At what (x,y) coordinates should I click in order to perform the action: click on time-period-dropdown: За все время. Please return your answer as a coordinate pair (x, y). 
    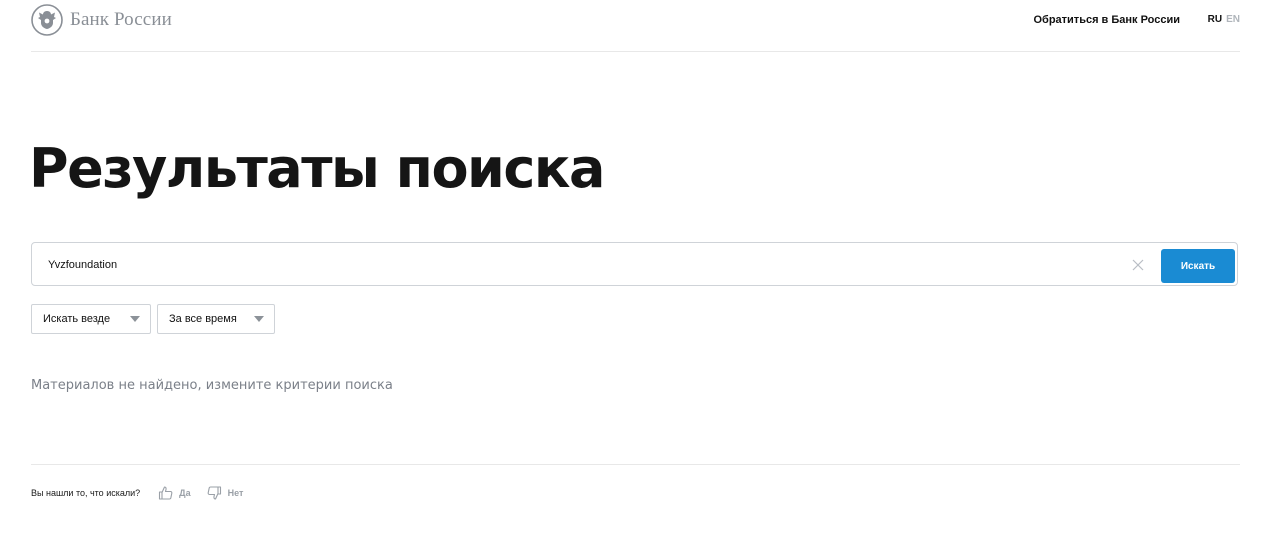
    Looking at the image, I should click on (216, 319).